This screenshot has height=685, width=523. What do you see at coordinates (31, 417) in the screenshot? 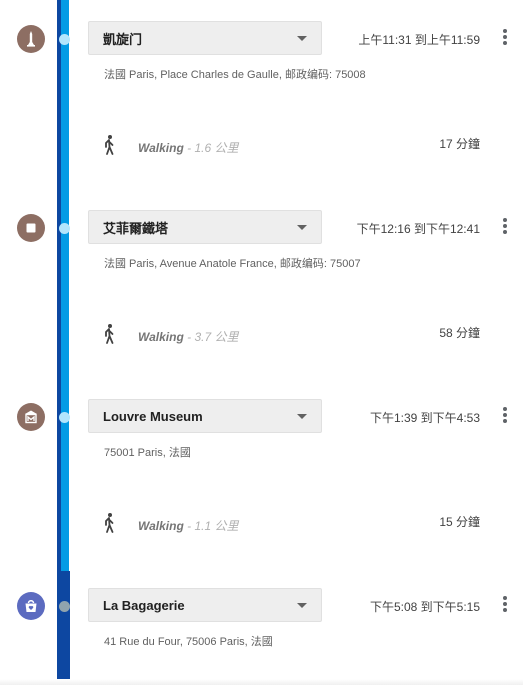
I see `museum-icon` at bounding box center [31, 417].